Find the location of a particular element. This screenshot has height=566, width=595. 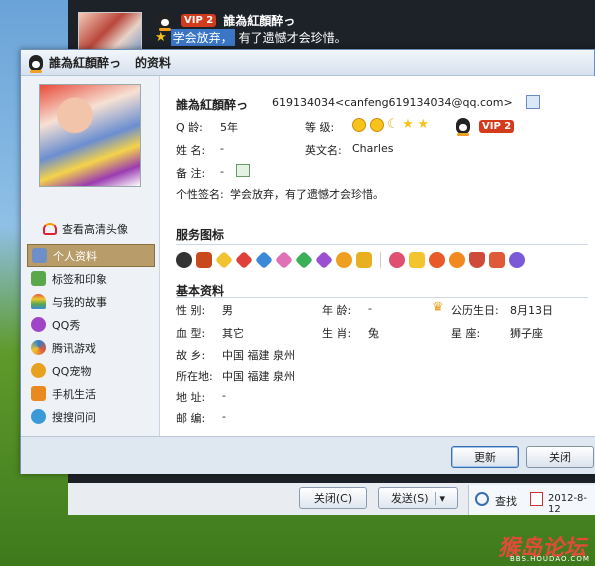

avatar is located at coordinates (90, 135).